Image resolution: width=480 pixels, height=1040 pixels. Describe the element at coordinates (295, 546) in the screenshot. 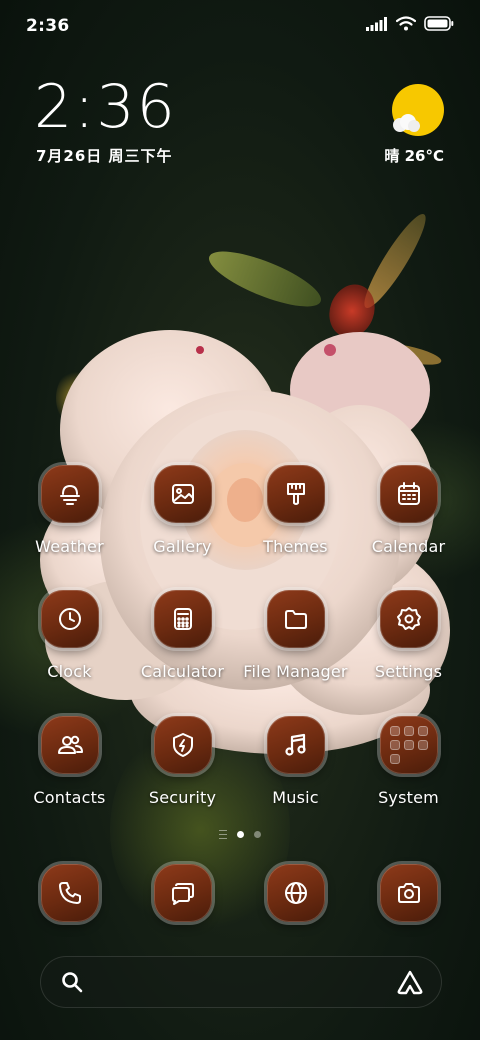

I see `app-label: Themes` at that location.